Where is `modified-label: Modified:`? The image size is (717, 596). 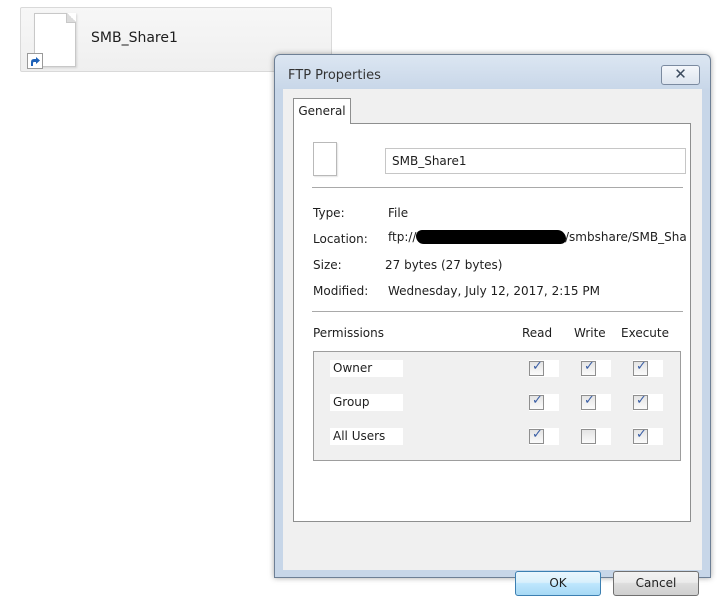
modified-label: Modified: is located at coordinates (341, 291).